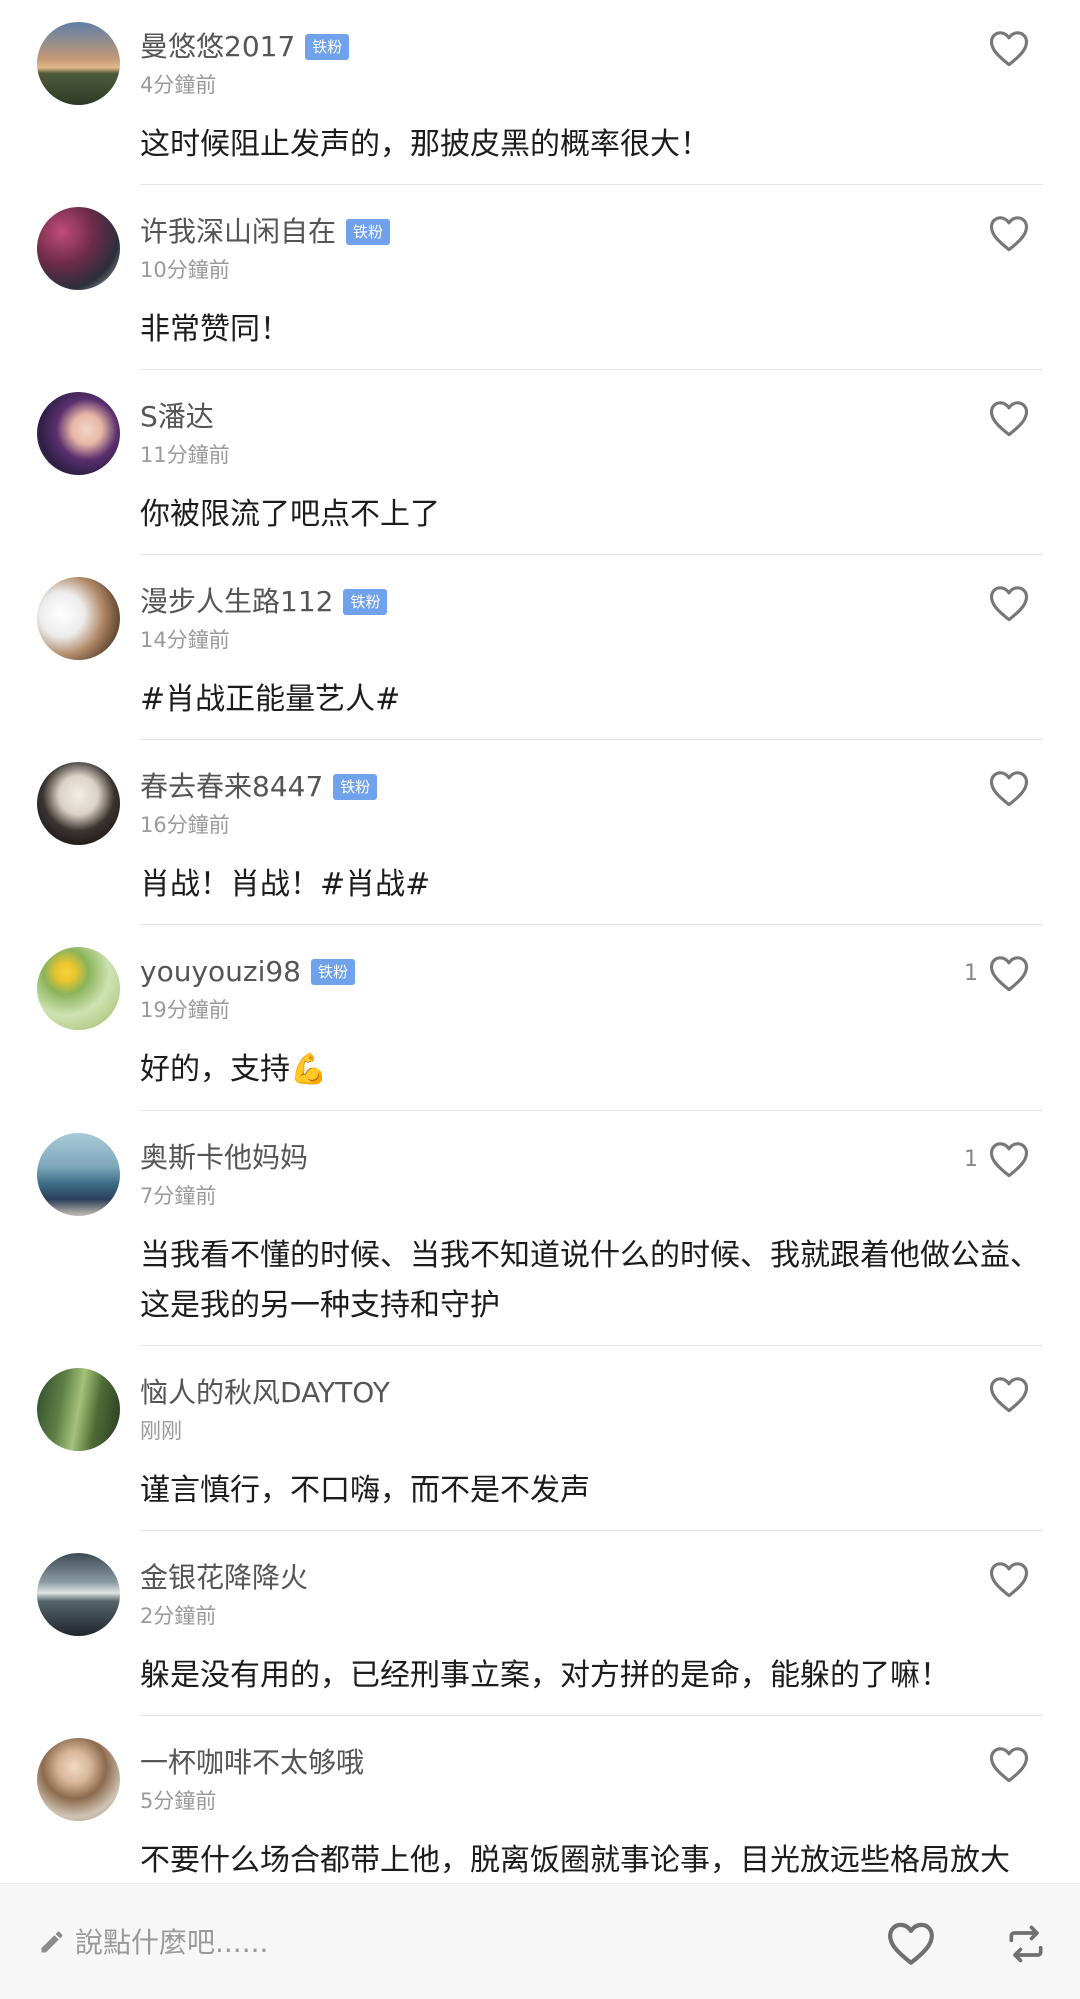 Image resolution: width=1080 pixels, height=1999 pixels. Describe the element at coordinates (185, 640) in the screenshot. I see `comment-time: 14分鐘前` at that location.